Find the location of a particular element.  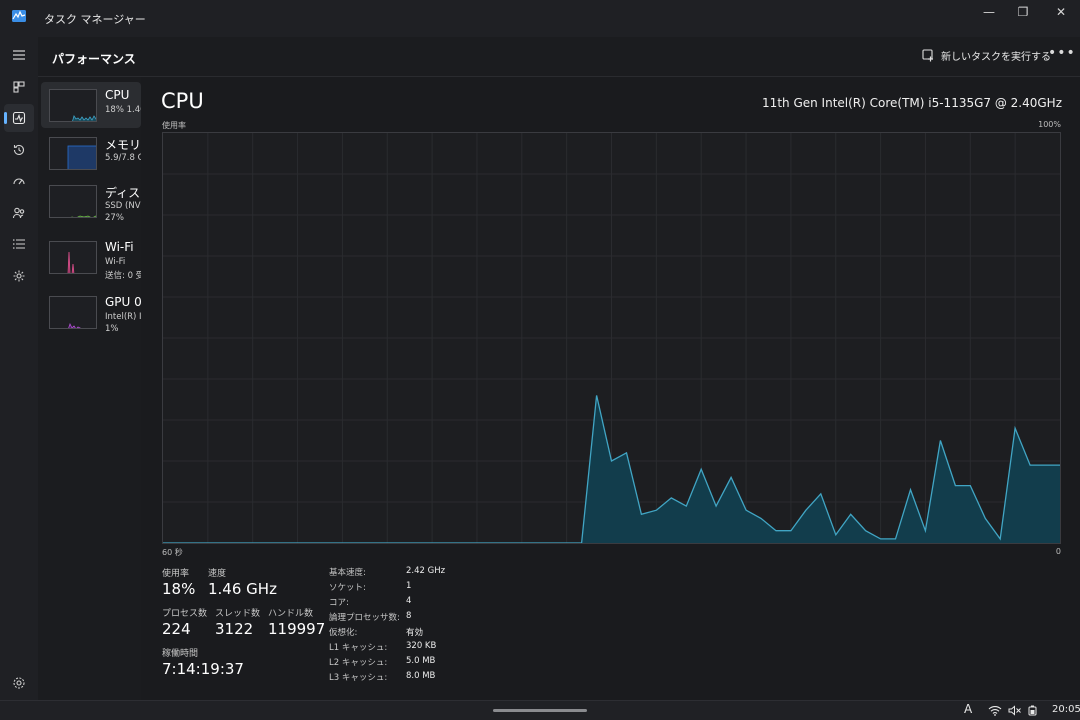

close-icon: ✕ is located at coordinates (1061, 12).